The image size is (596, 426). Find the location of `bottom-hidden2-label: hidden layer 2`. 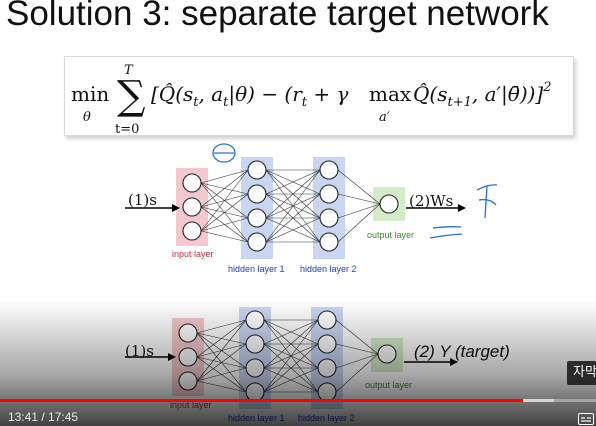

bottom-hidden2-label: hidden layer 2 is located at coordinates (326, 418).